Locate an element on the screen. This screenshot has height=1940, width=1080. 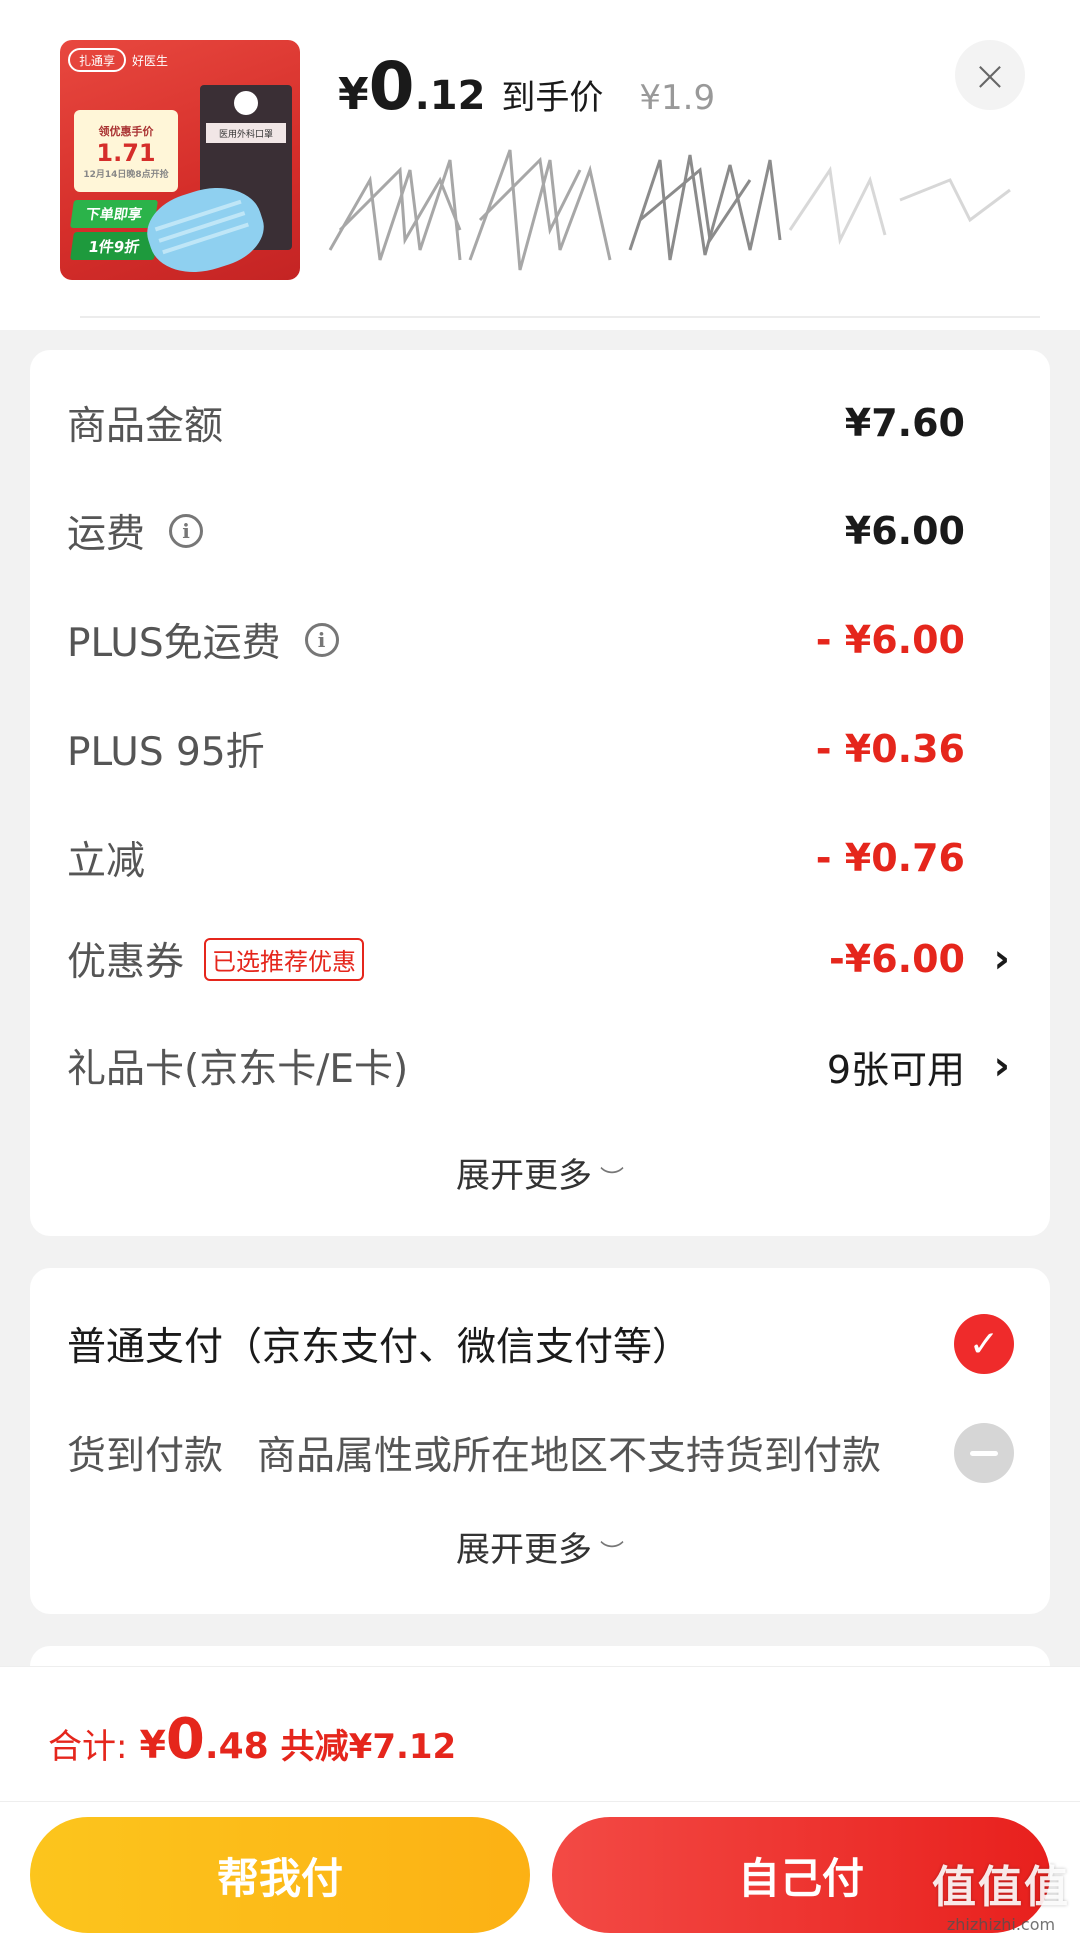
thumb-tag-left: 扎通享 is located at coordinates (97, 60).